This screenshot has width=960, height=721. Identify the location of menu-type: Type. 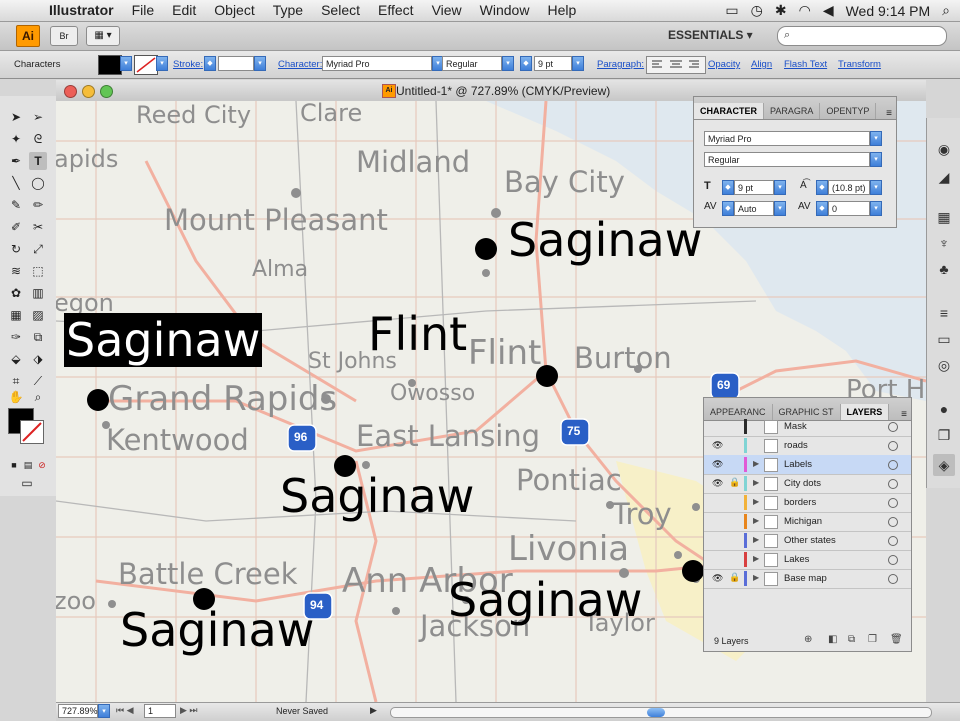
(288, 10).